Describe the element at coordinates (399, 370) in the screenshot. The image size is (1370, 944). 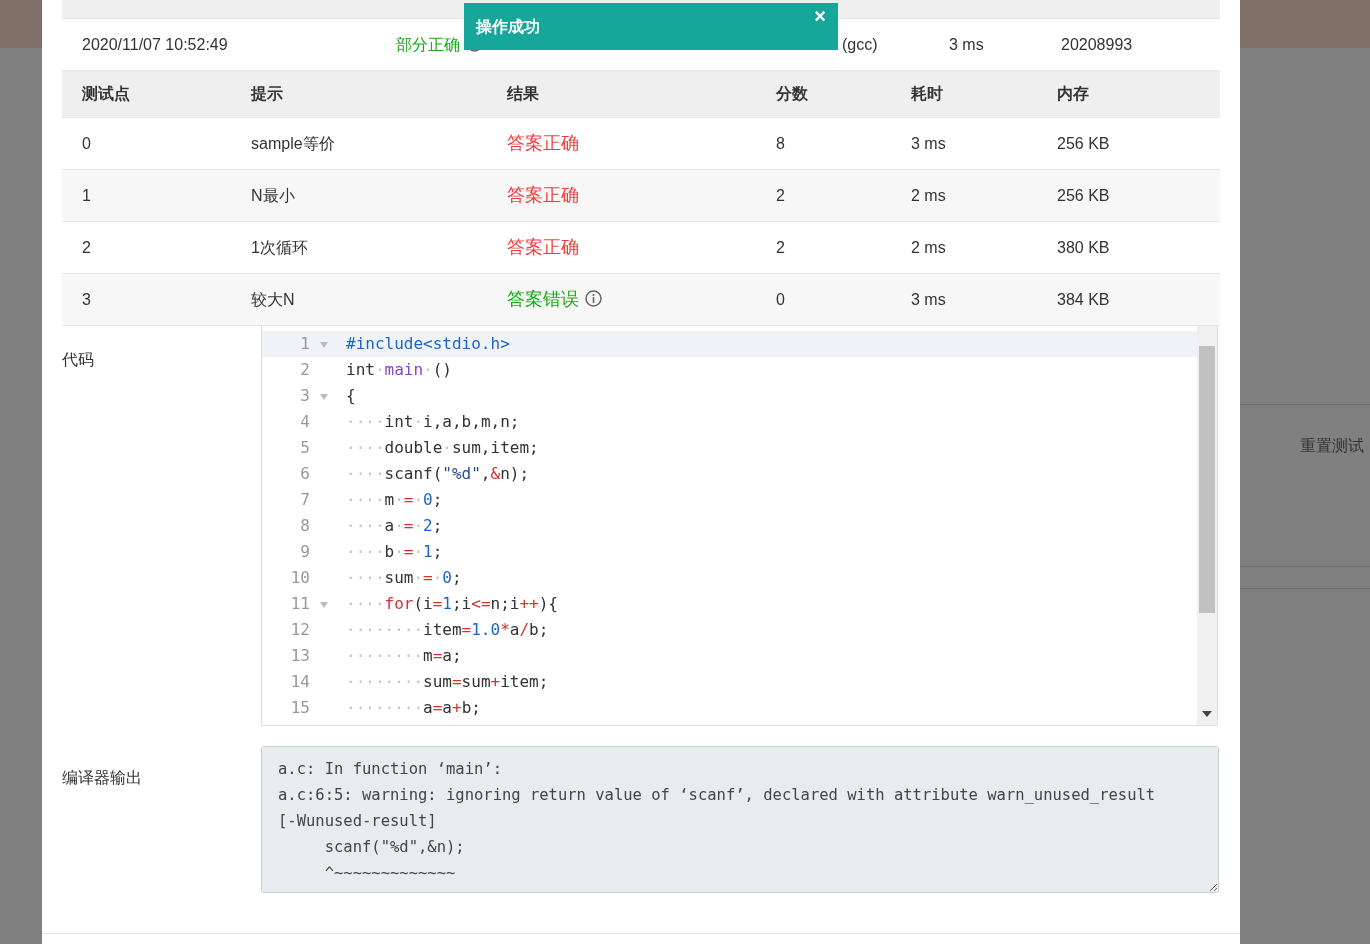
I see `code-line: int·main·()` at that location.